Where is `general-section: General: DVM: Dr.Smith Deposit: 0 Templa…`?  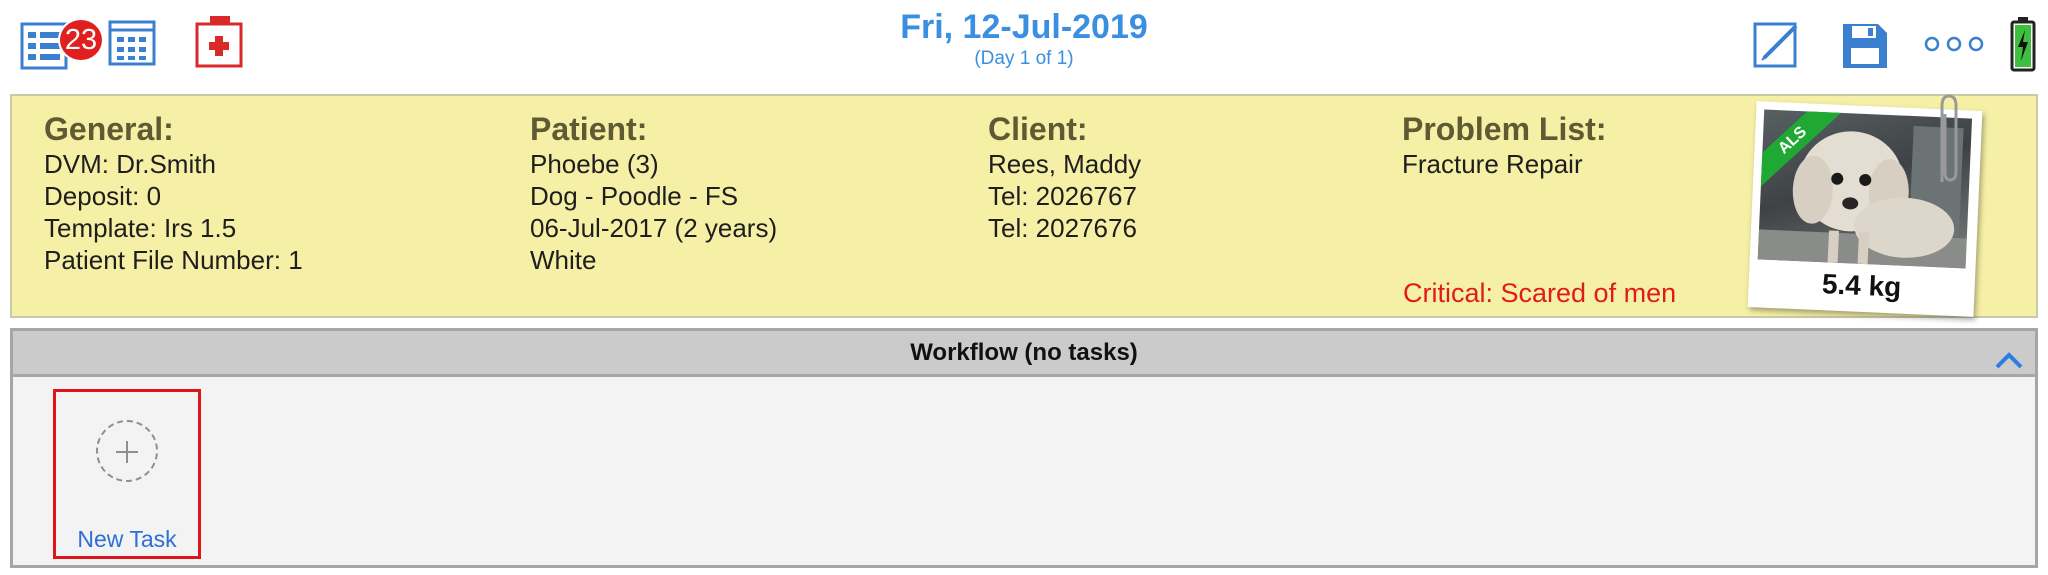
general-section: General: DVM: Dr.Smith Deposit: 0 Templa… is located at coordinates (173, 193).